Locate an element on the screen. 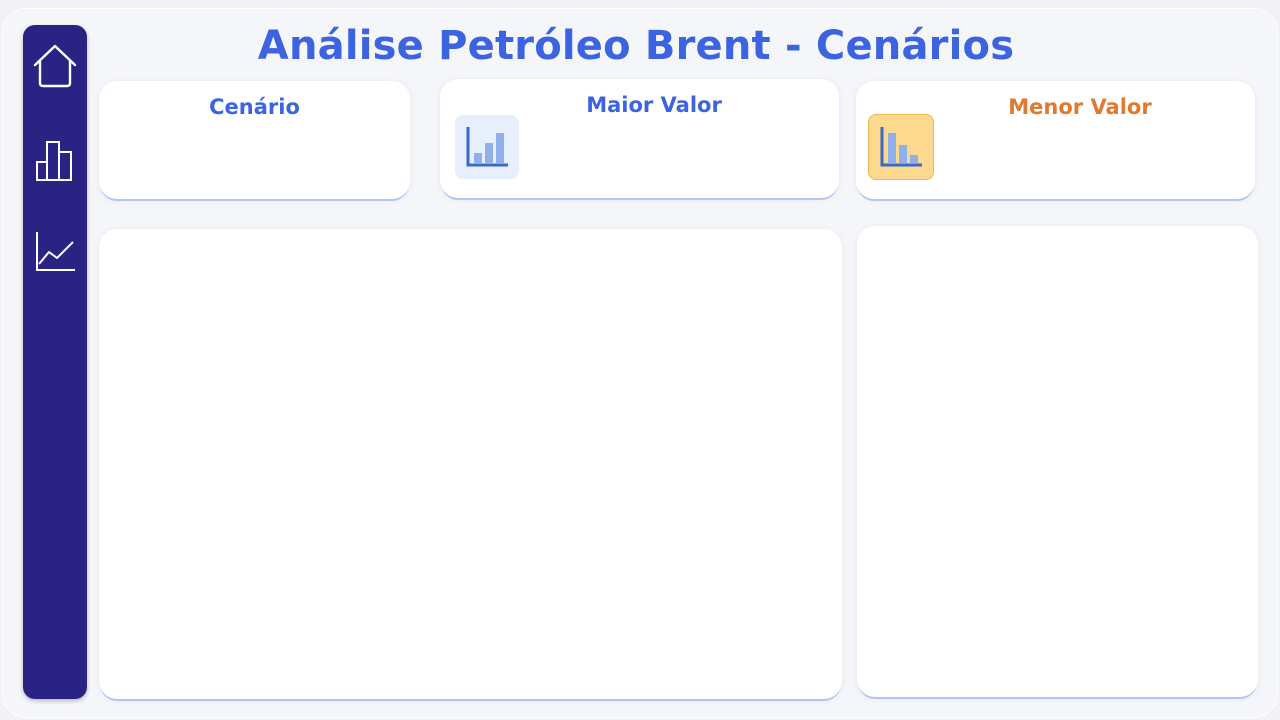 This screenshot has height=720, width=1280. min-value-title: Menor Valor is located at coordinates (1080, 107).